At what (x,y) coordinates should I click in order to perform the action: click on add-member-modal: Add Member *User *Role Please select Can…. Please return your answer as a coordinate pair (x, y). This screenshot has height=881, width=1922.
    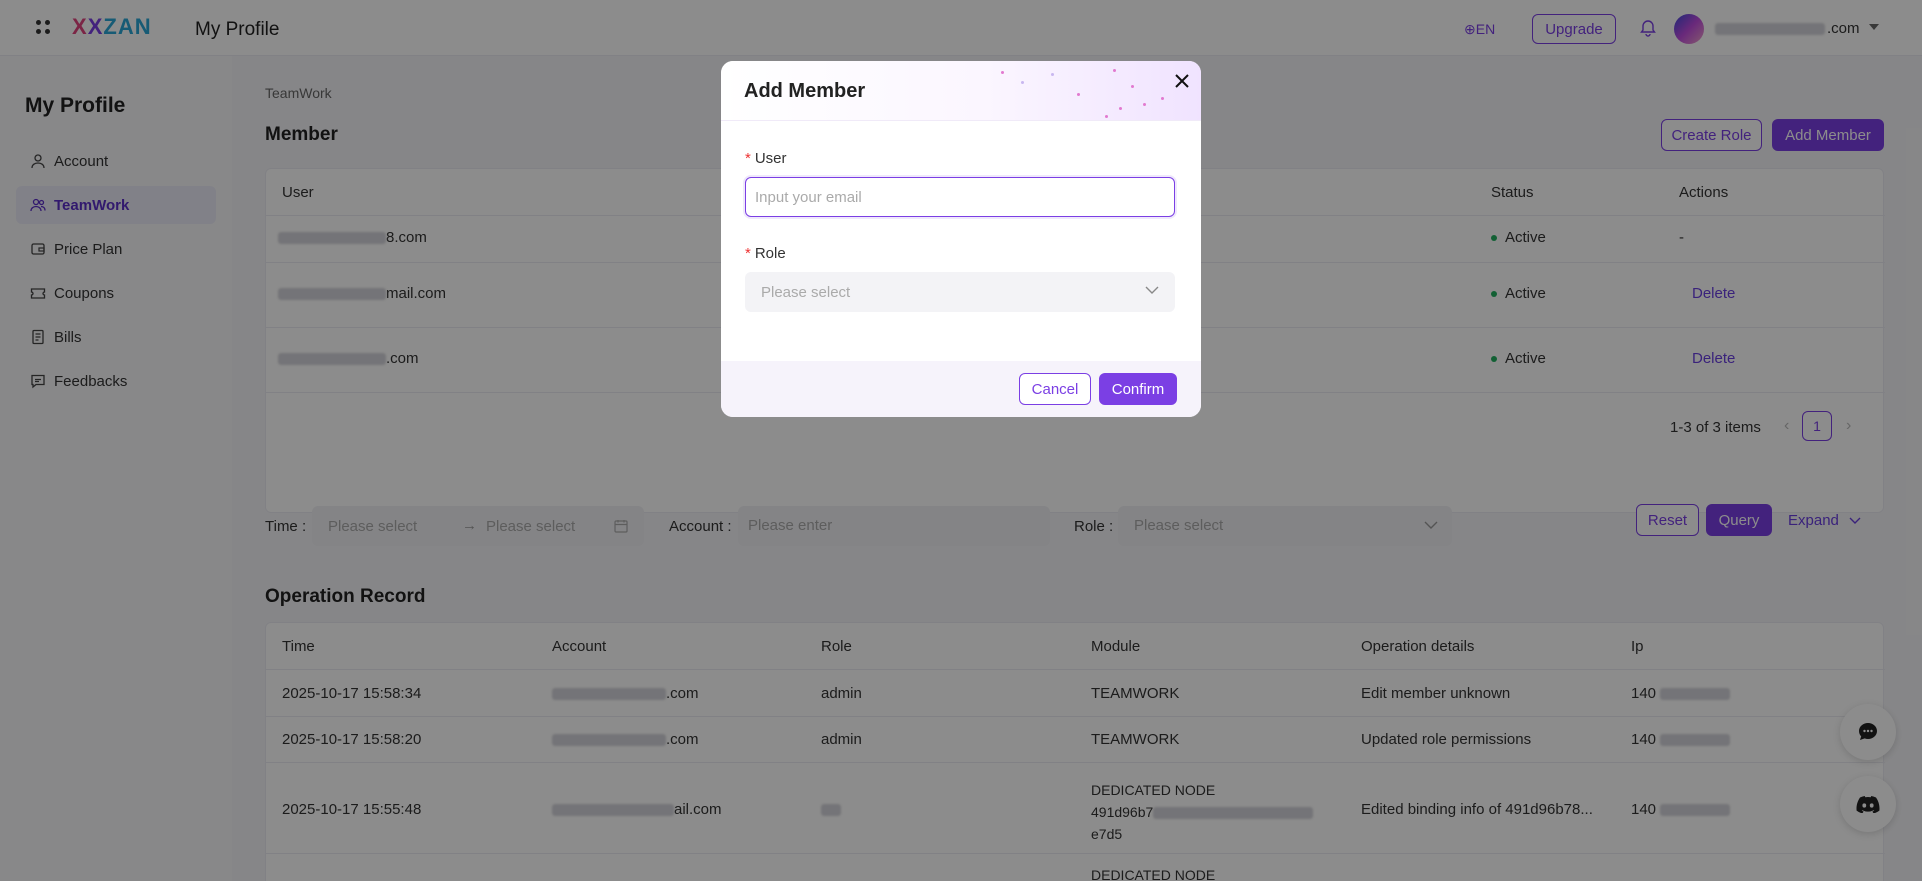
    Looking at the image, I should click on (961, 239).